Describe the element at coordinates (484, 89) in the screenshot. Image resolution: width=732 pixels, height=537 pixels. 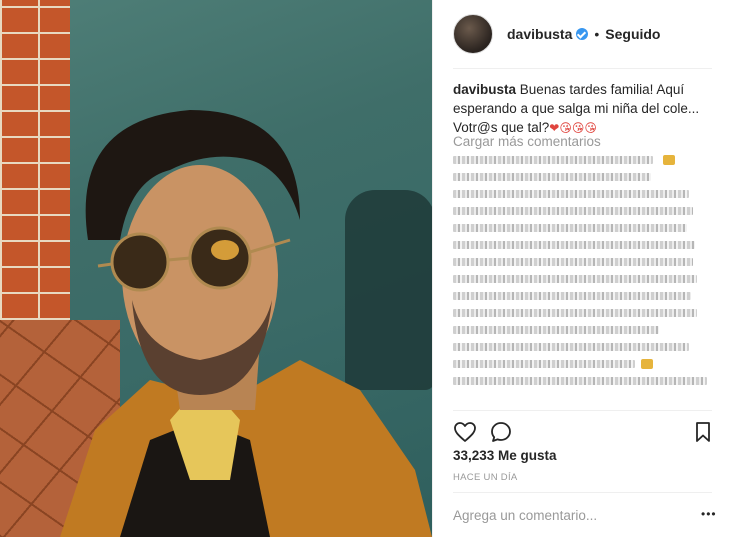
I see `caption-username: davibusta` at that location.